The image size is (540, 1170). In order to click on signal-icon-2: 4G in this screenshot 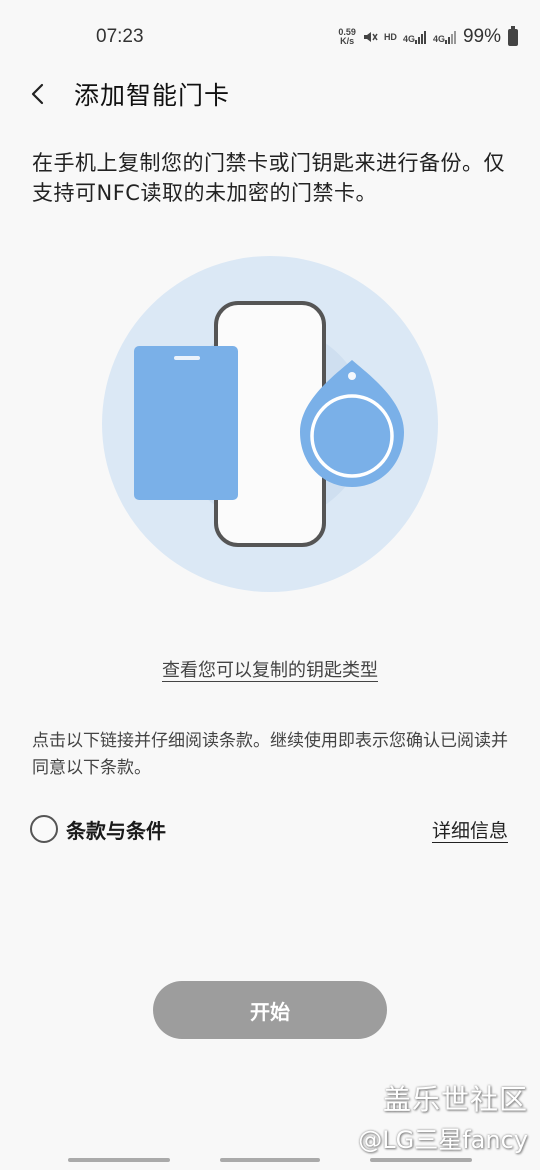, I will do `click(445, 37)`.